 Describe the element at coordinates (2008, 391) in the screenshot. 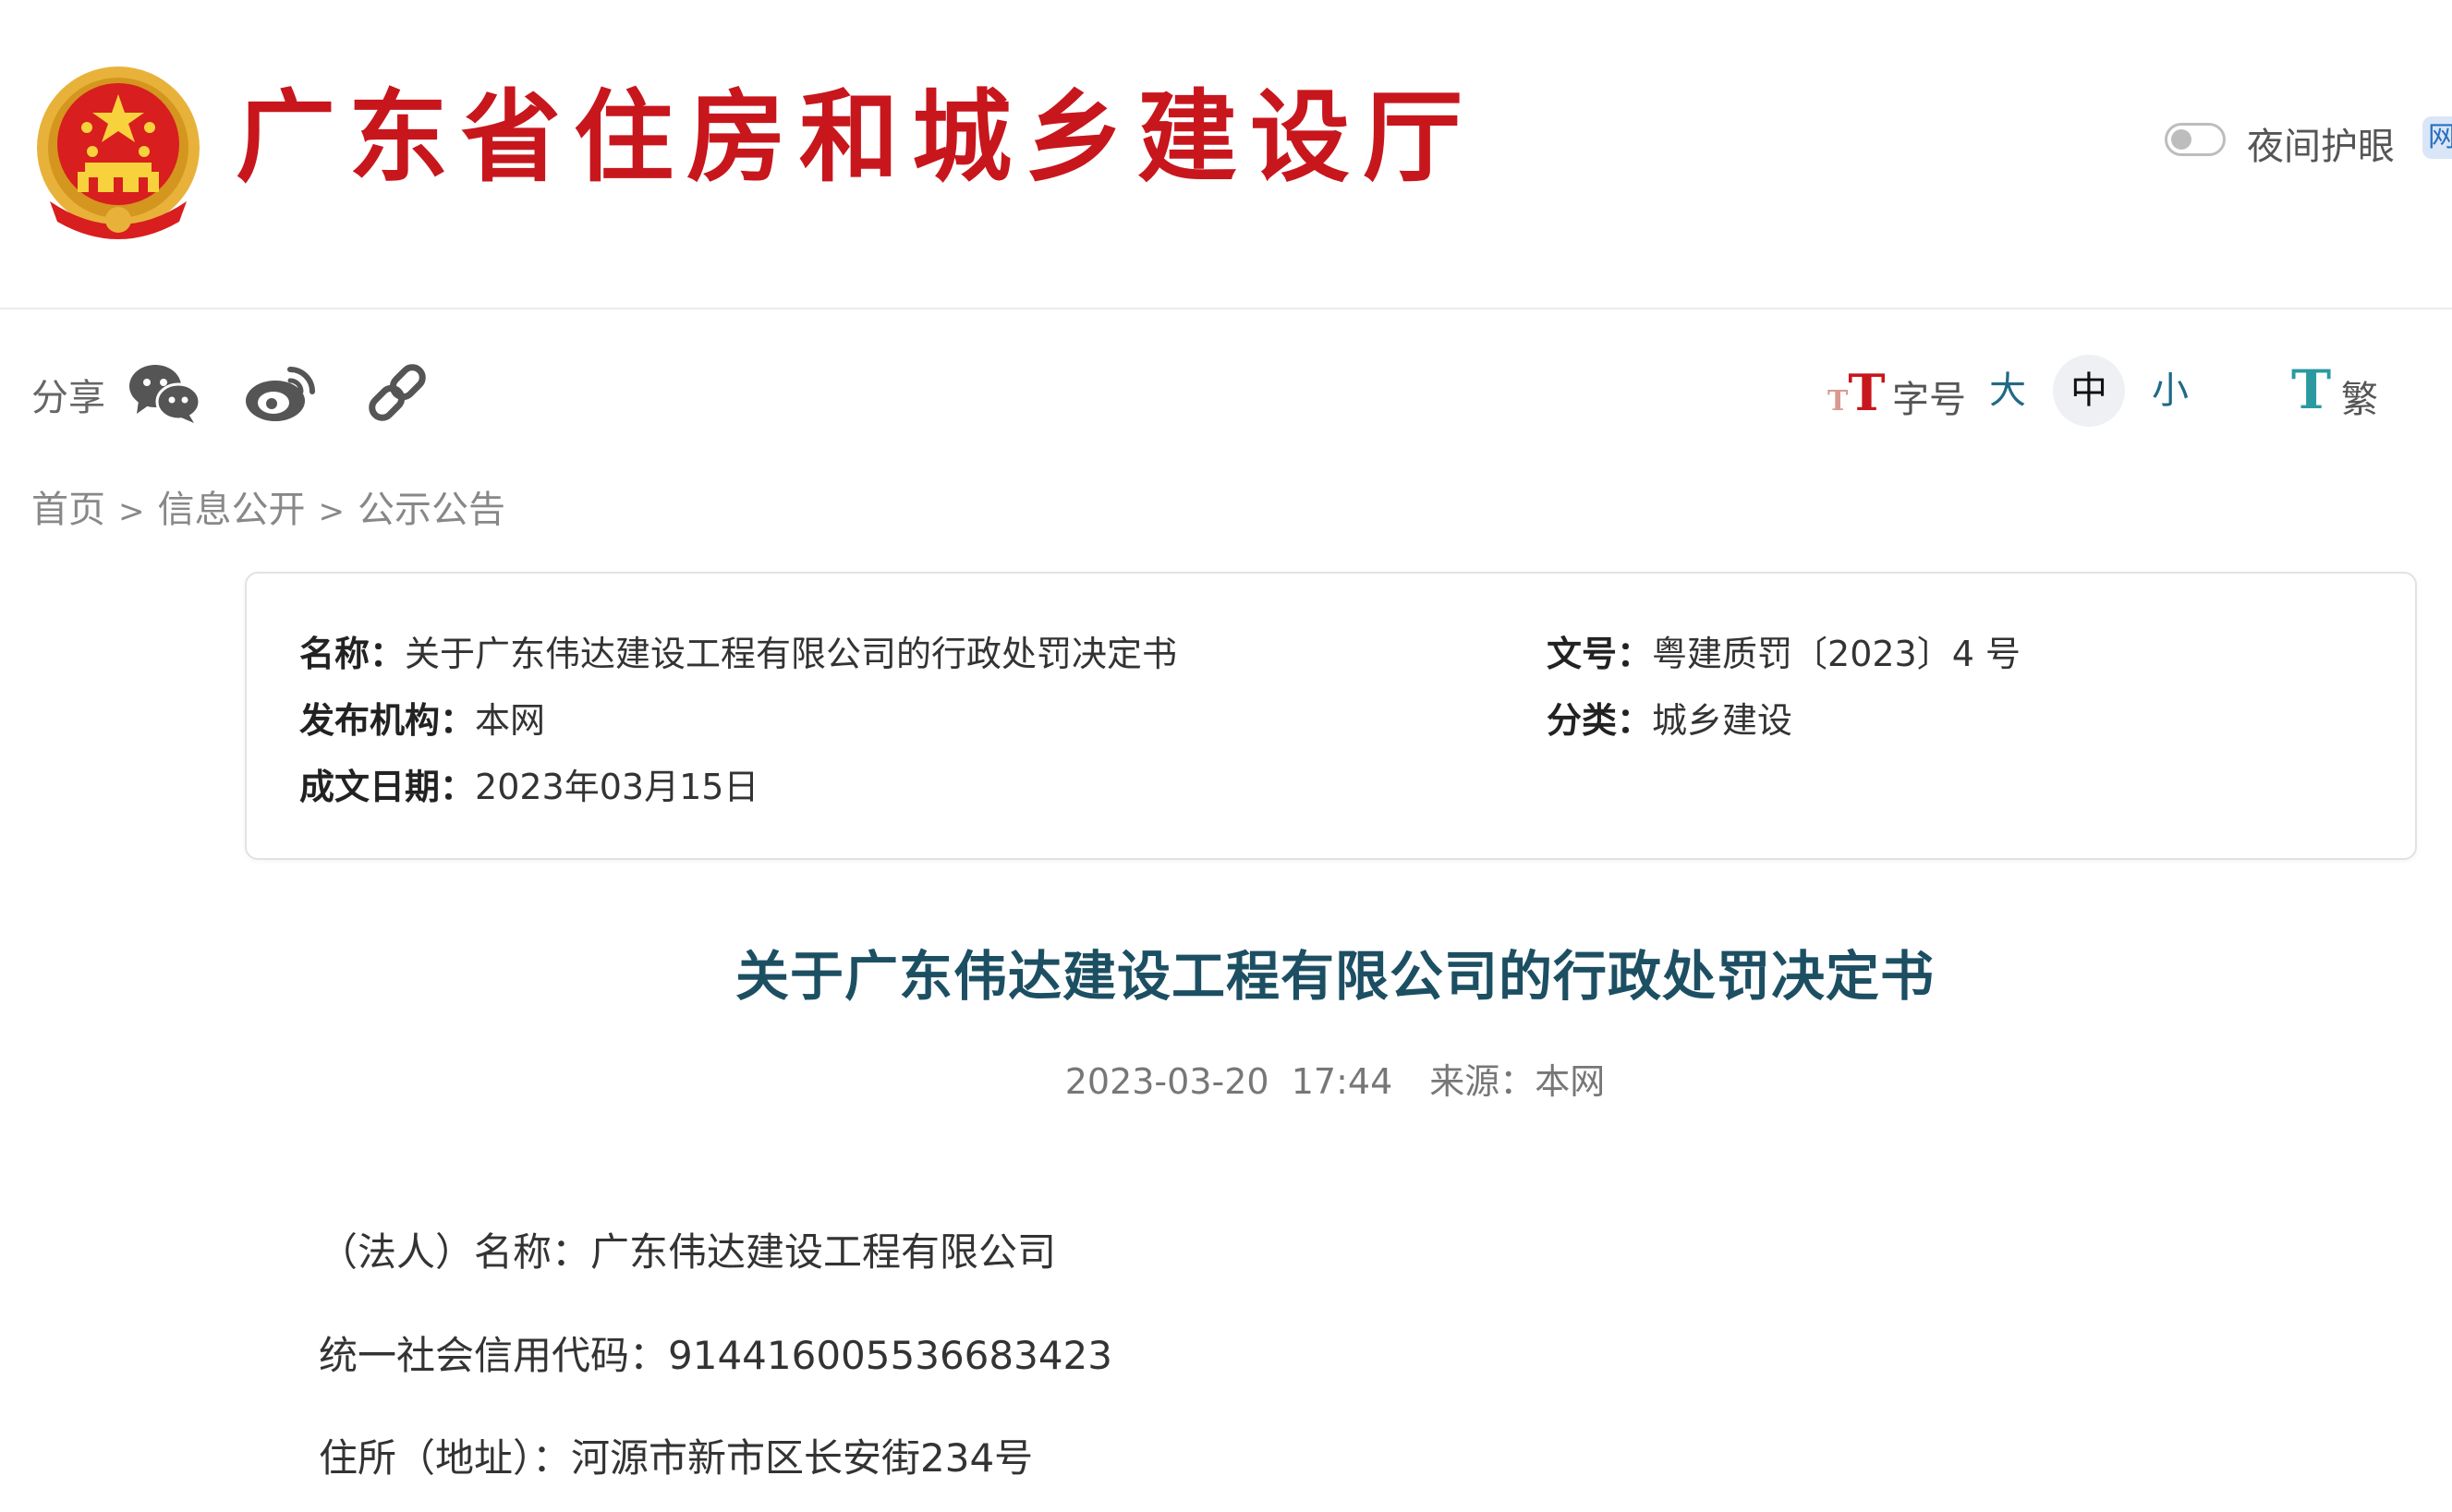

I see `font-size-large-button: 大` at that location.